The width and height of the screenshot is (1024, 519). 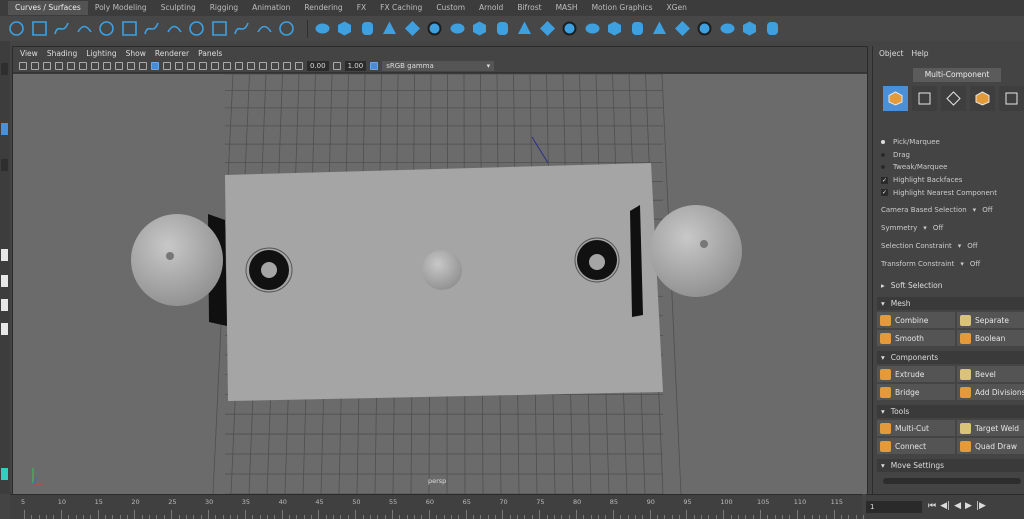 What do you see at coordinates (101, 53) in the screenshot?
I see `panel-menu-lighting: Lighting` at bounding box center [101, 53].